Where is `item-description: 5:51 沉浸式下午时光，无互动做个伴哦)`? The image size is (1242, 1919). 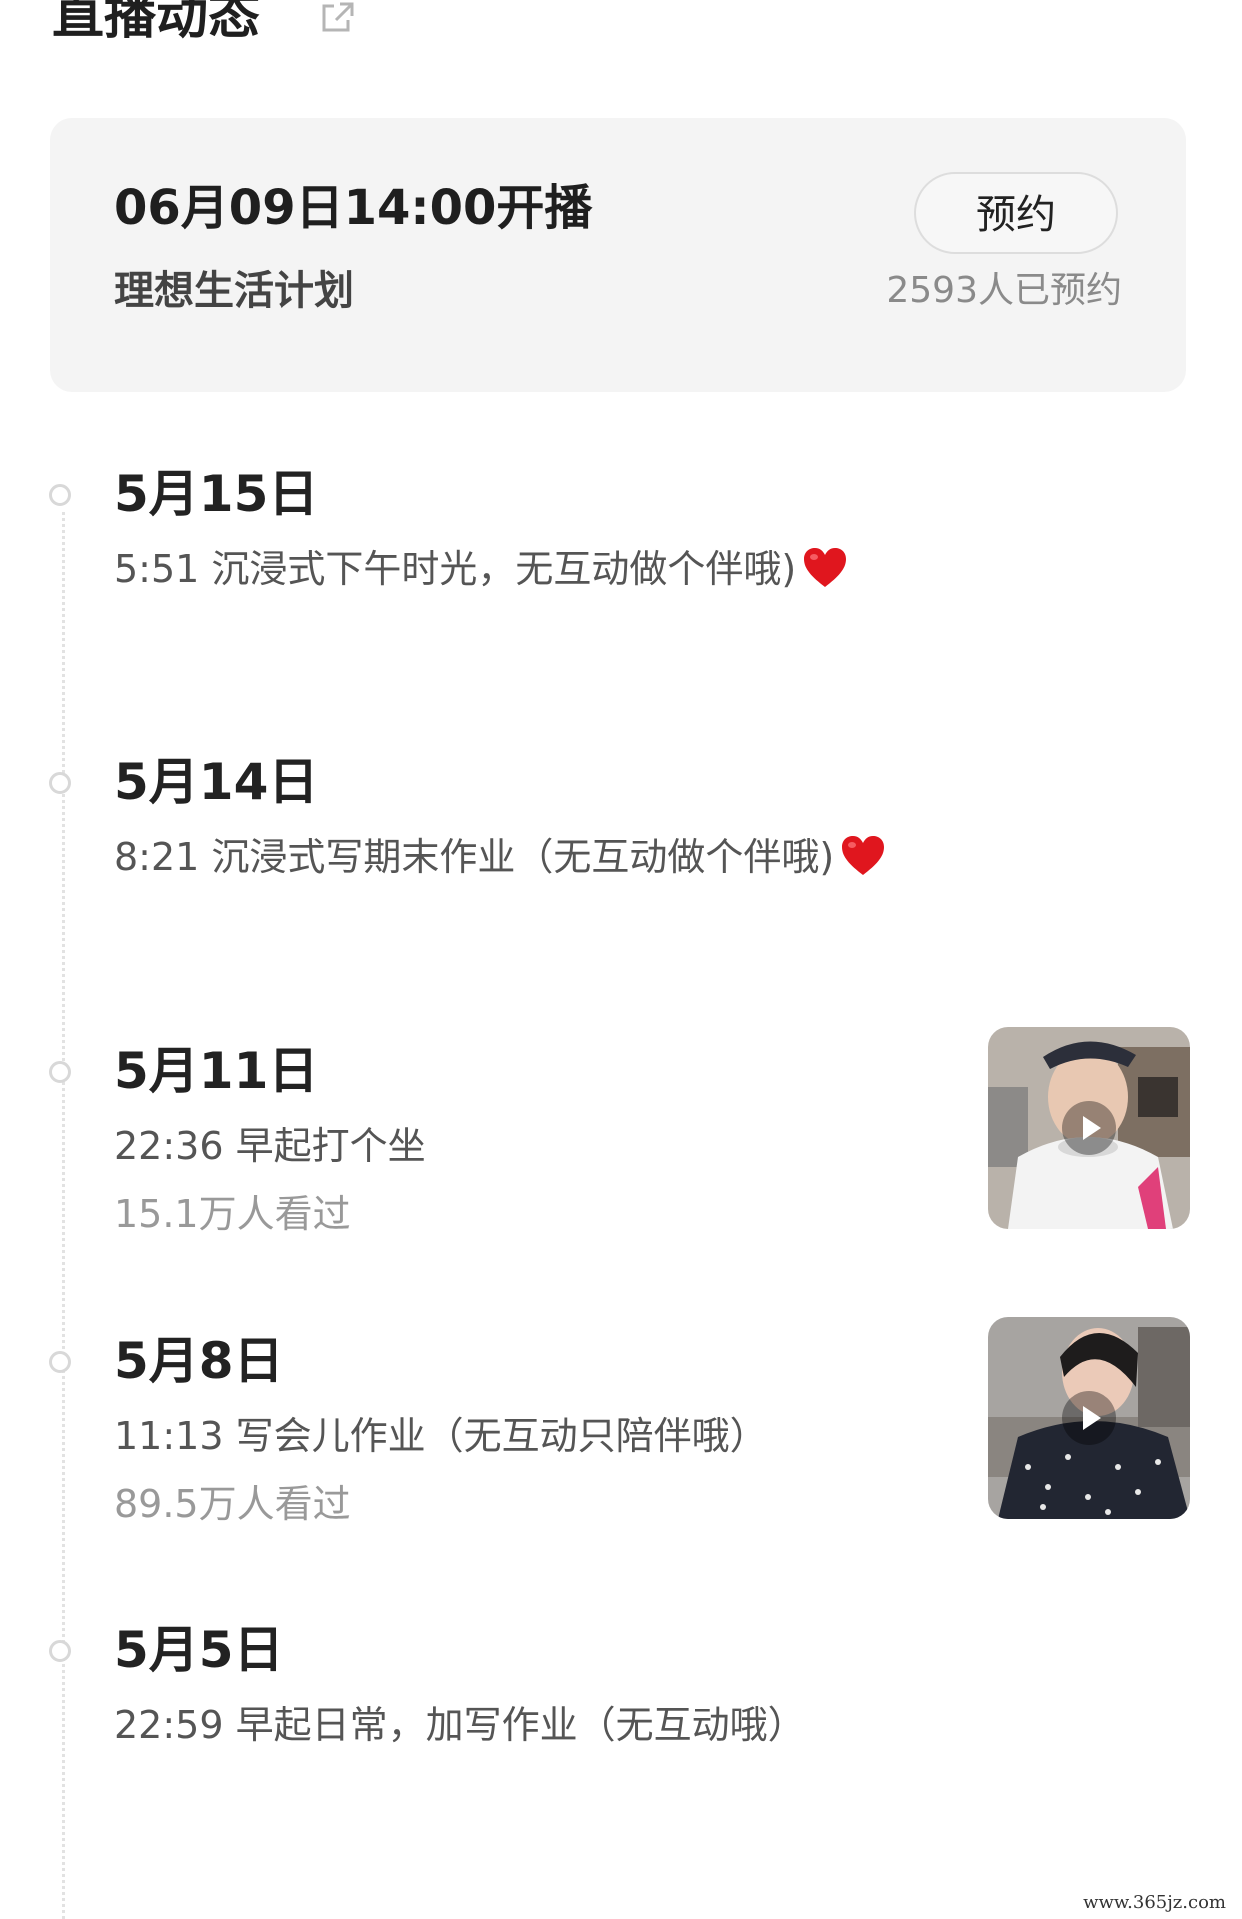 item-description: 5:51 沉浸式下午时光，无互动做个伴哦) is located at coordinates (481, 569).